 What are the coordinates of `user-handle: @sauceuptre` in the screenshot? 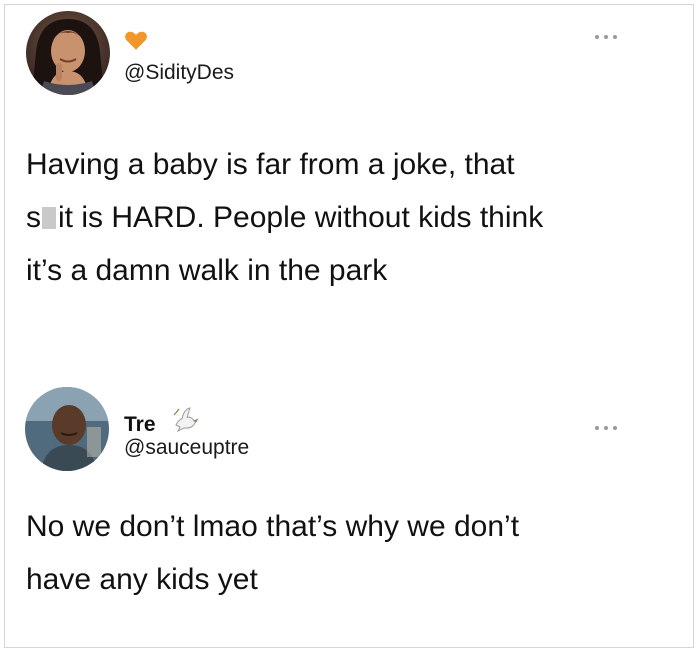 It's located at (186, 448).